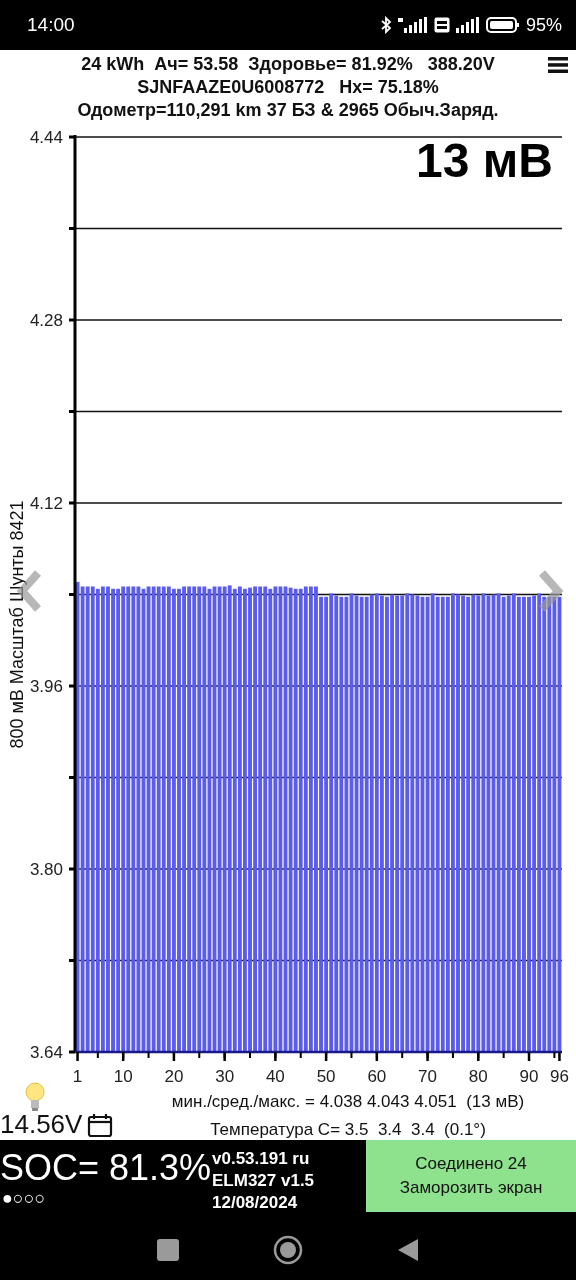  What do you see at coordinates (288, 87) in the screenshot?
I see `header-info: SJNFAAZE0U6008772 Hx= 75.18%` at bounding box center [288, 87].